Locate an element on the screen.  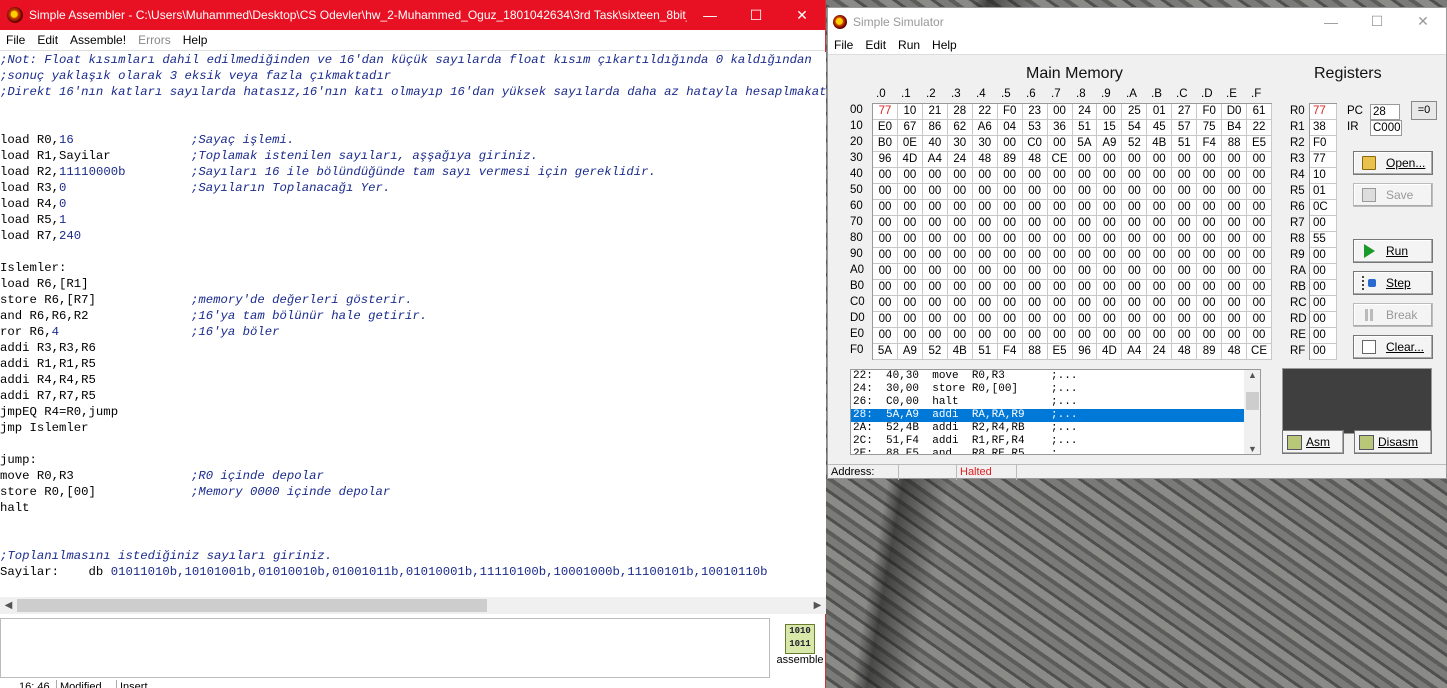
break-button: Break is located at coordinates (1393, 315).